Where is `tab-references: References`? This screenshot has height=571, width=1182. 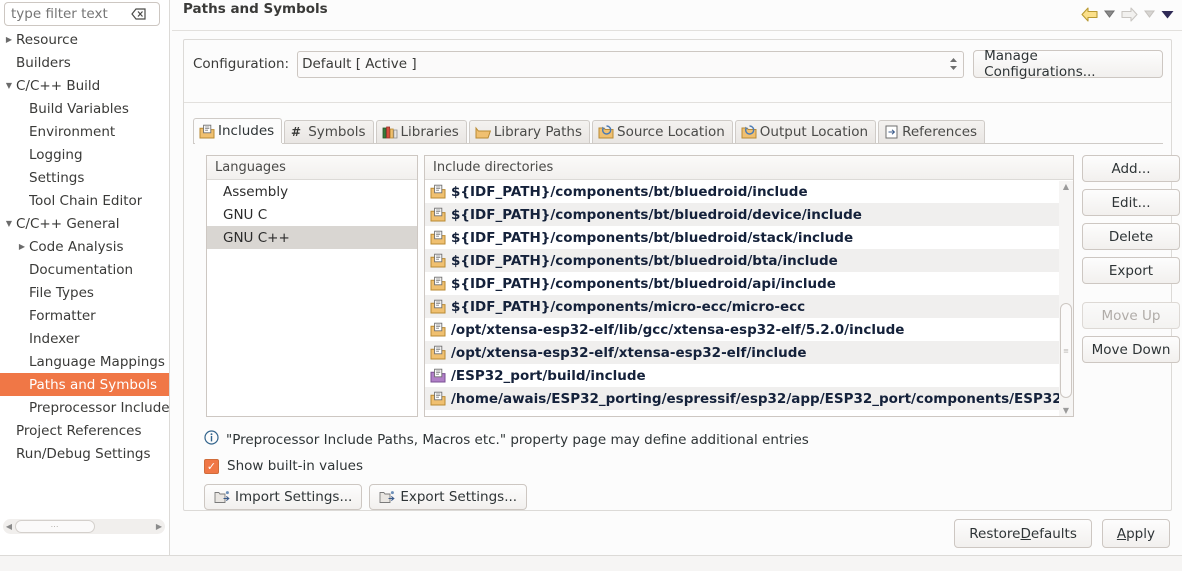
tab-references: References is located at coordinates (932, 131).